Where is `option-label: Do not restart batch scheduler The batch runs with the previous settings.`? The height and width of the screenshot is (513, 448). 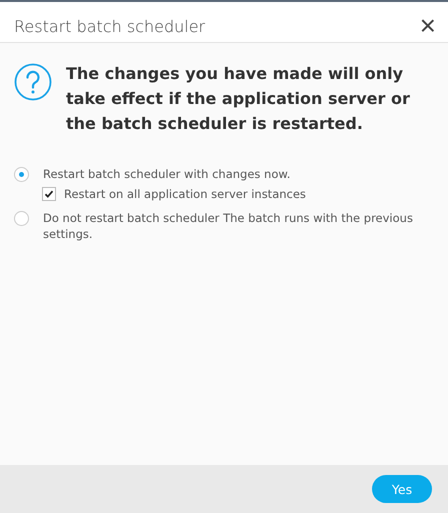 option-label: Do not restart batch scheduler The batch runs with the previous settings. is located at coordinates (228, 226).